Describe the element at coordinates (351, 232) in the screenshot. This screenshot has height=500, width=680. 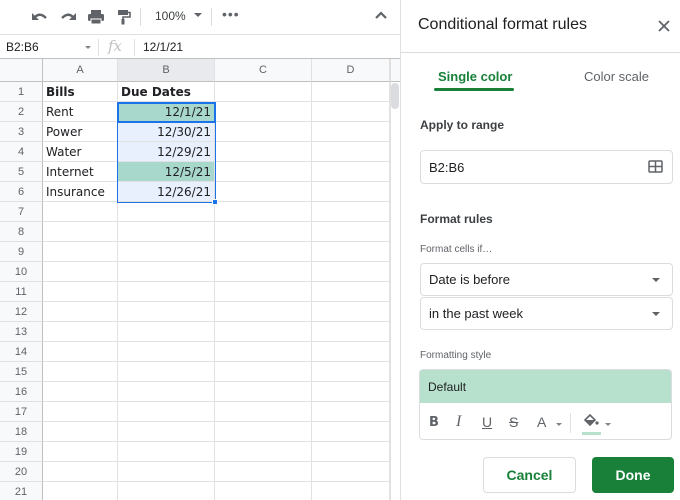
I see `cell-d8` at that location.